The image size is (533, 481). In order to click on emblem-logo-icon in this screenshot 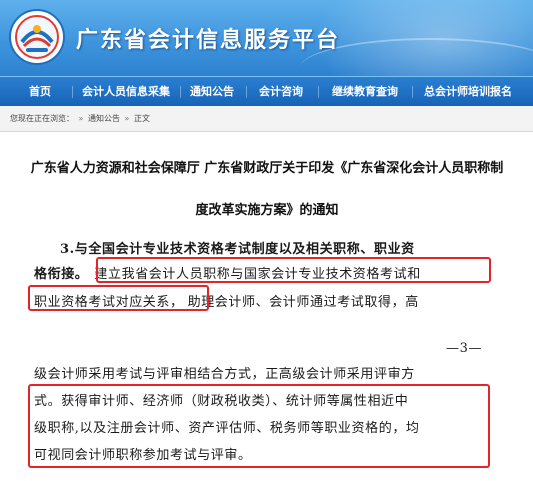, I will do `click(37, 37)`.